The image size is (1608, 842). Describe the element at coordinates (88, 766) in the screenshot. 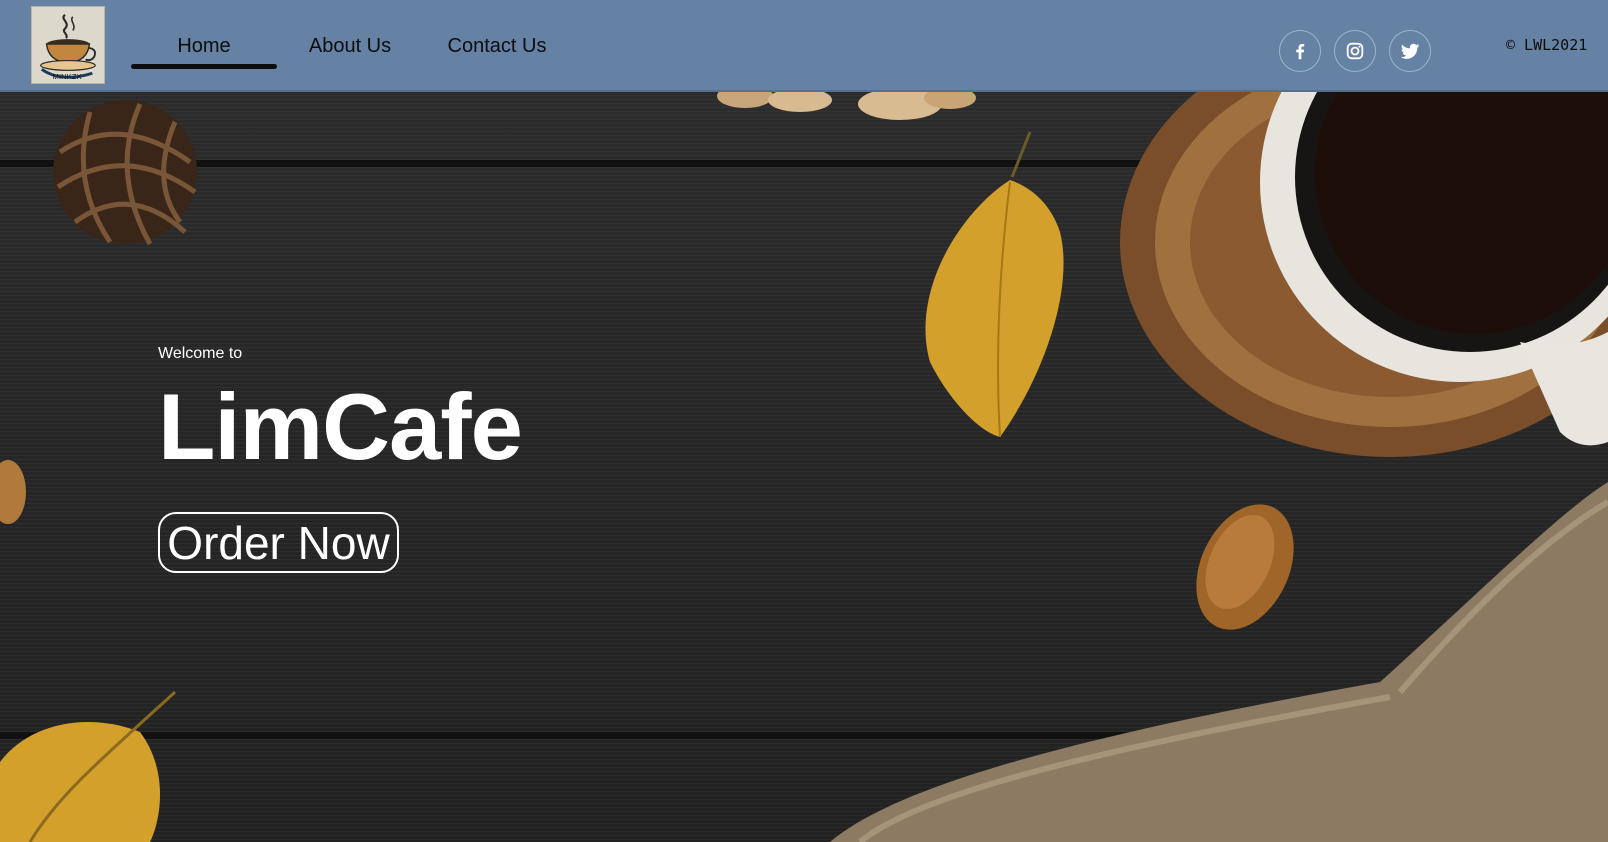

I see `yellow-leaf-bottom-decoration` at that location.